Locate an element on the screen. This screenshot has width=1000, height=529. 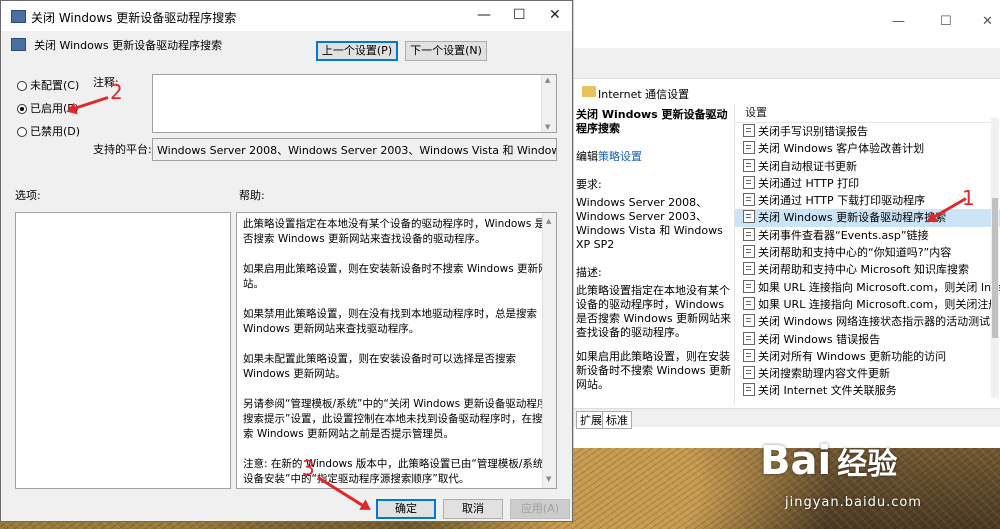
policy-list-label: 关闭事件查看器“Events.asp”链接 is located at coordinates (843, 235).